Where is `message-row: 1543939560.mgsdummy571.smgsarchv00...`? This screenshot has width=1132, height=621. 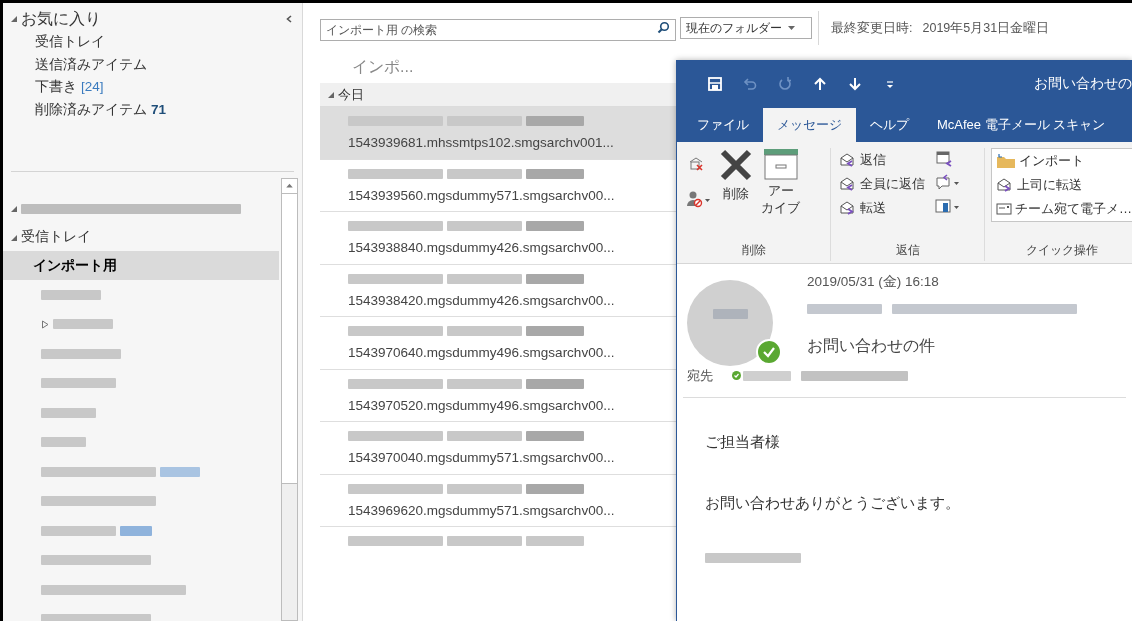 message-row: 1543939560.mgsdummy571.smgsarchv00... is located at coordinates (498, 185).